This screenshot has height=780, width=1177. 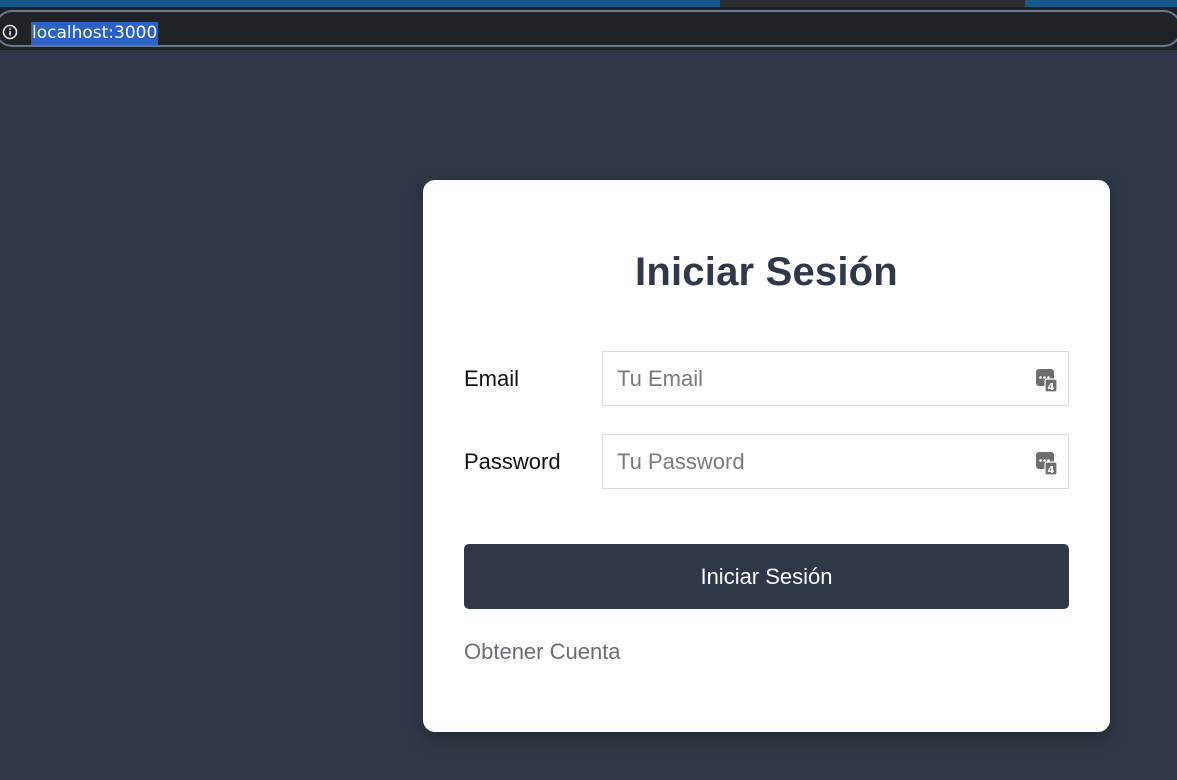 I want to click on active-tab, so click(x=872, y=3).